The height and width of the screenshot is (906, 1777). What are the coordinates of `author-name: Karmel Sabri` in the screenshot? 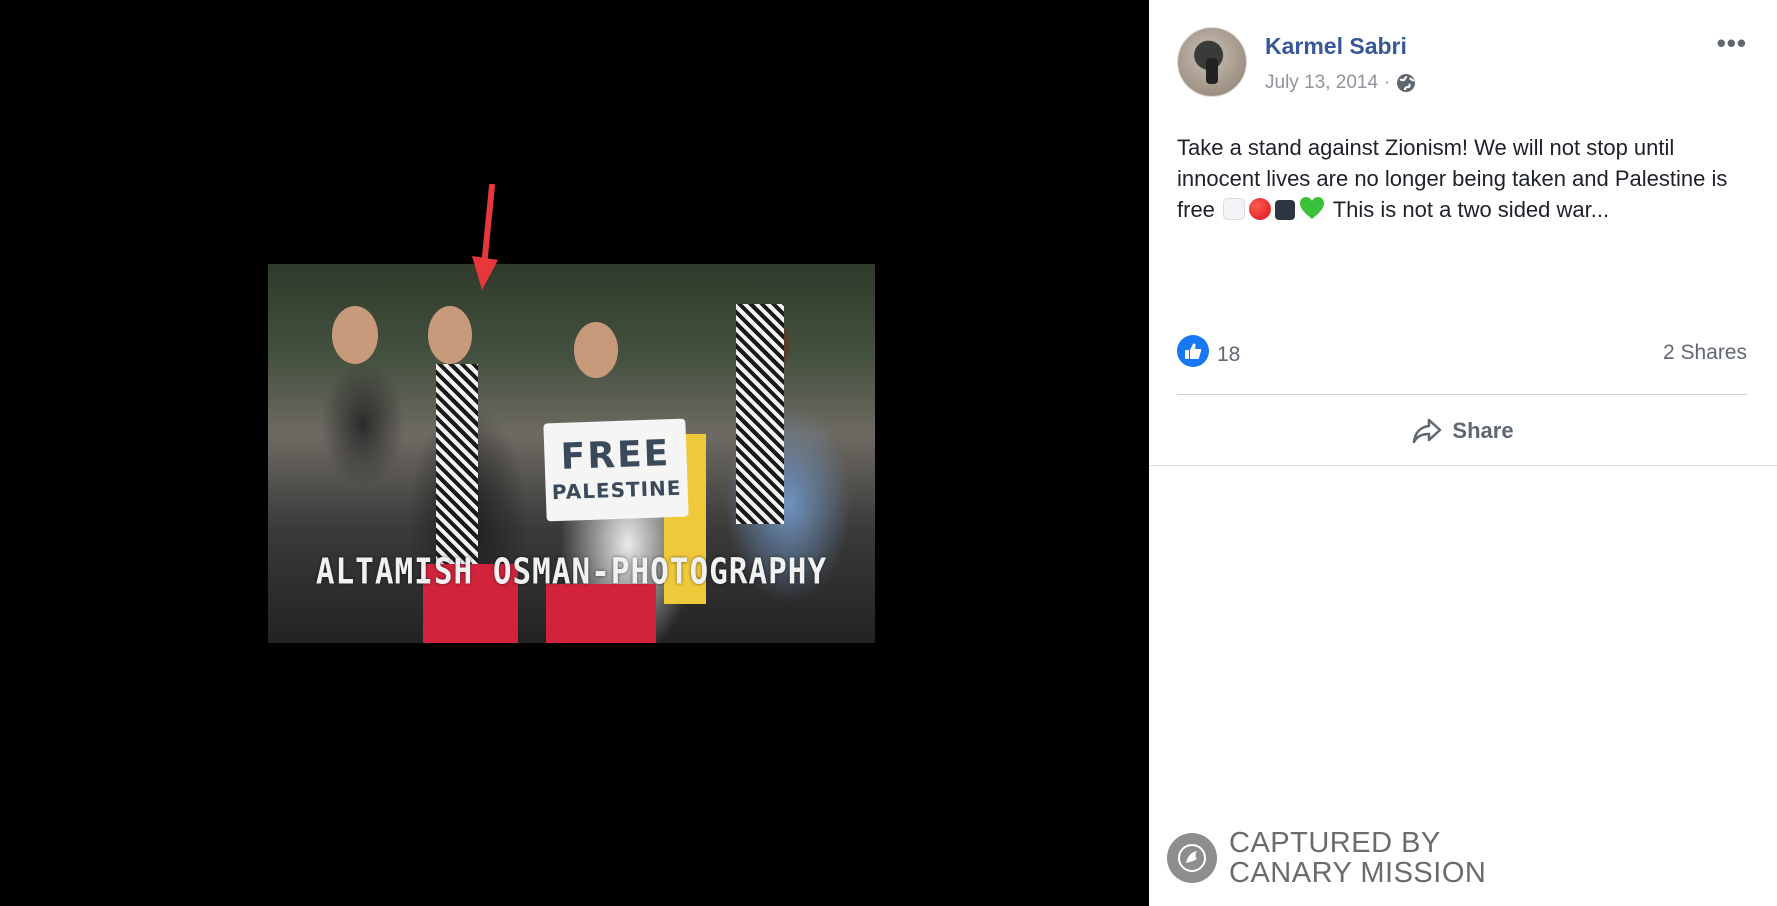 It's located at (1336, 46).